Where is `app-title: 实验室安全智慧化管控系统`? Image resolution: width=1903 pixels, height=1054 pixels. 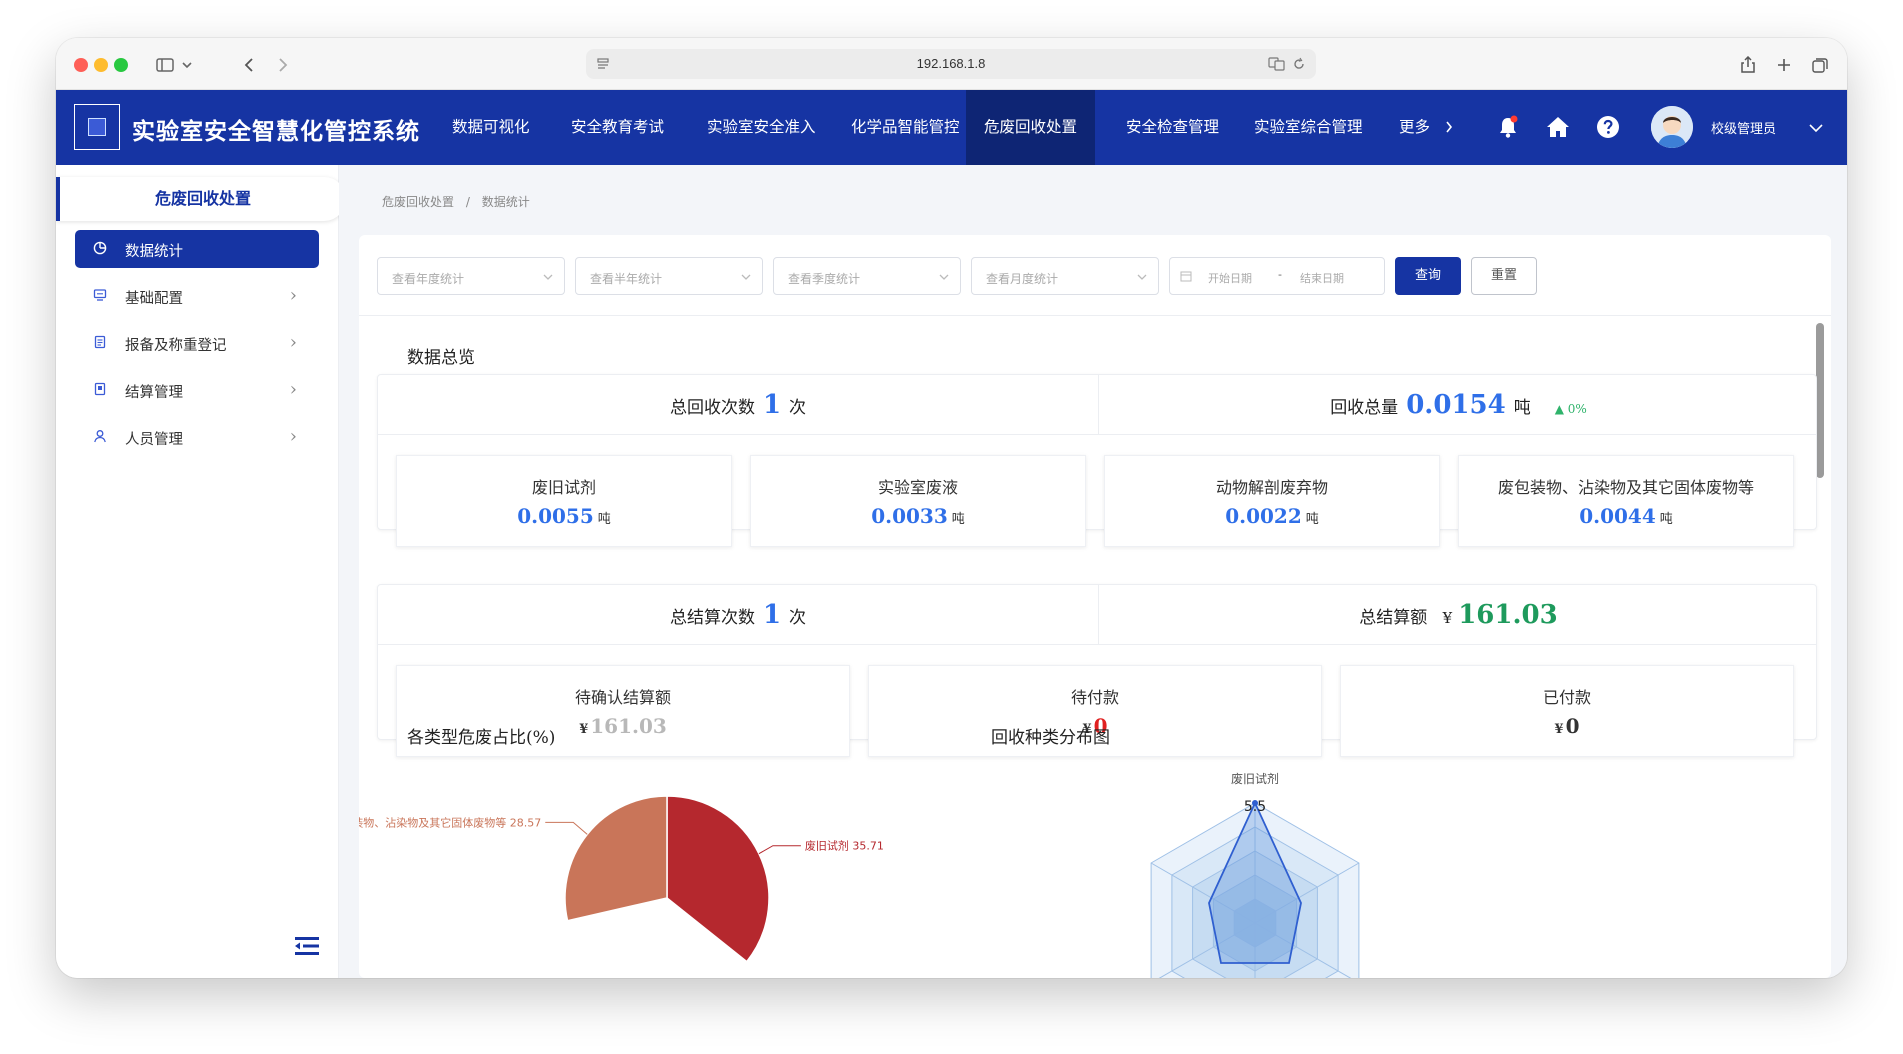 app-title: 实验室安全智慧化管控系统 is located at coordinates (276, 132).